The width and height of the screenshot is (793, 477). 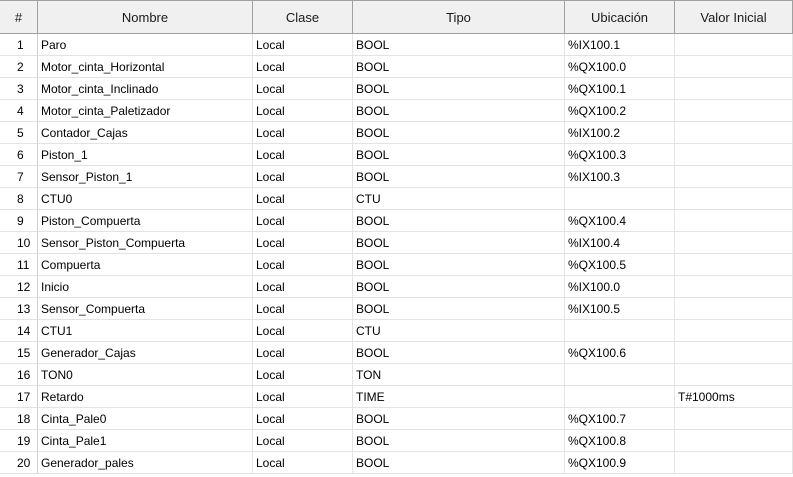 I want to click on table-row: 7 Sensor_Piston_1 Local BOOL %IX100.3, so click(x=396, y=177).